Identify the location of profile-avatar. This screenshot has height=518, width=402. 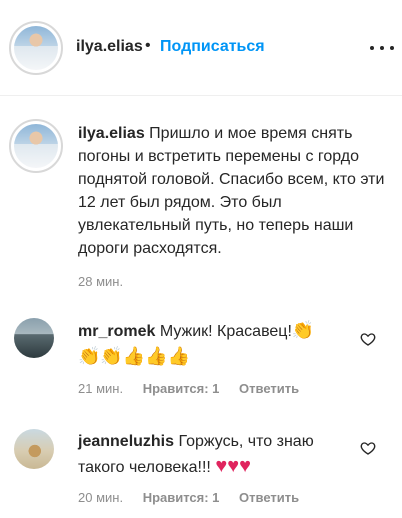
(36, 48).